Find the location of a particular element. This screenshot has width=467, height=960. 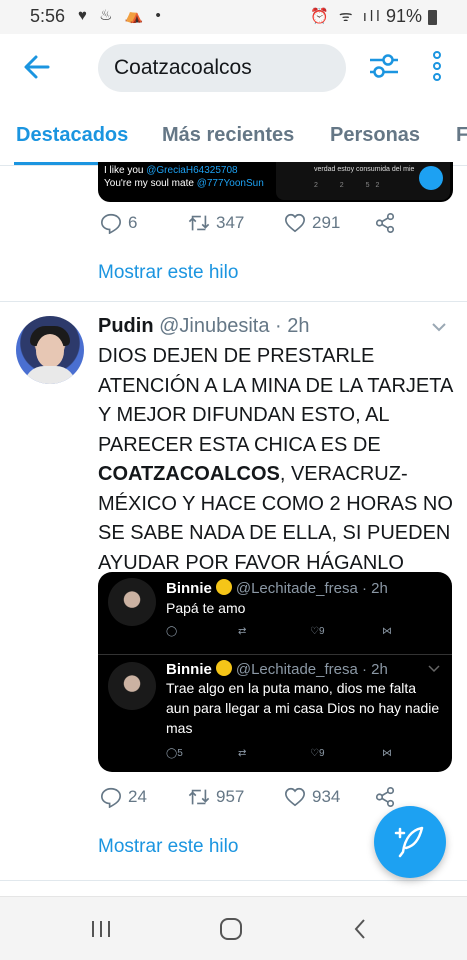

tab-mas-recientes: Más recientes is located at coordinates (228, 135).